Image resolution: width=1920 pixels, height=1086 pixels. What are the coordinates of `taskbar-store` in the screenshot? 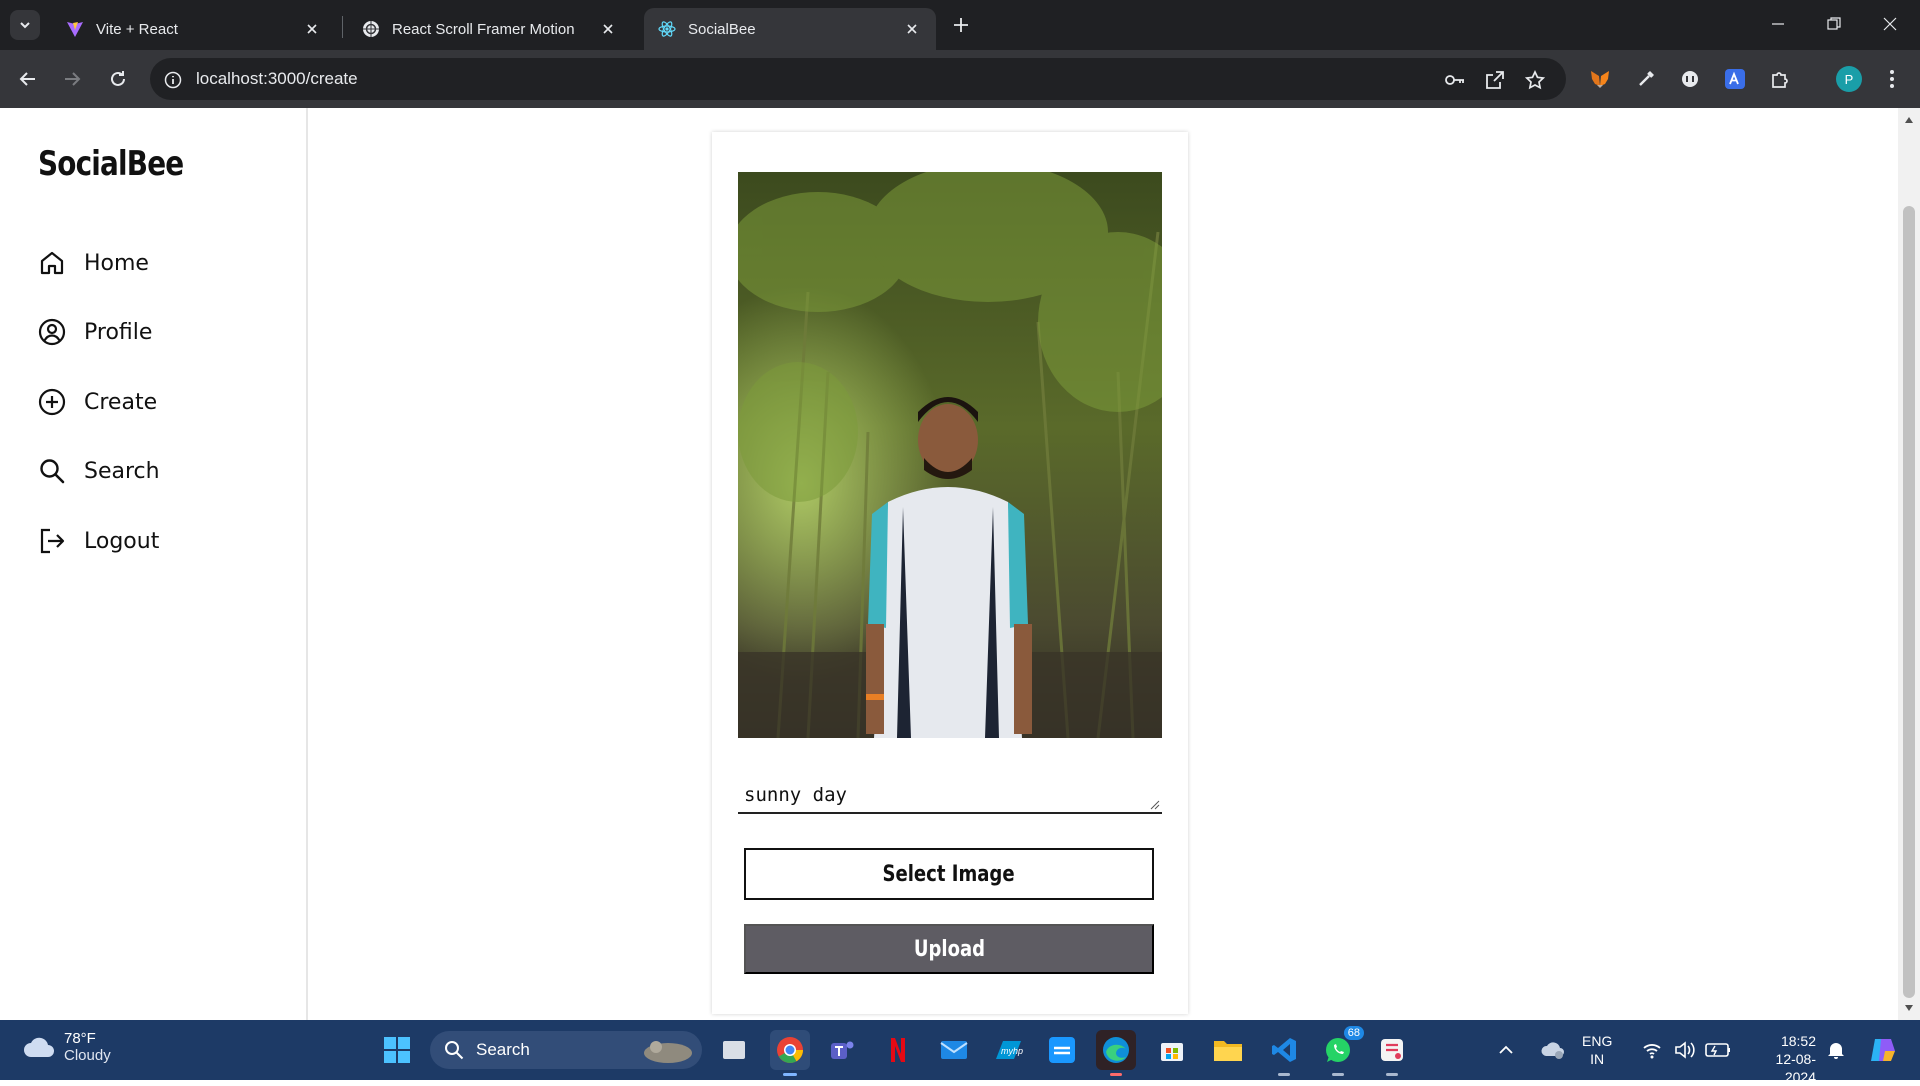 It's located at (1172, 1050).